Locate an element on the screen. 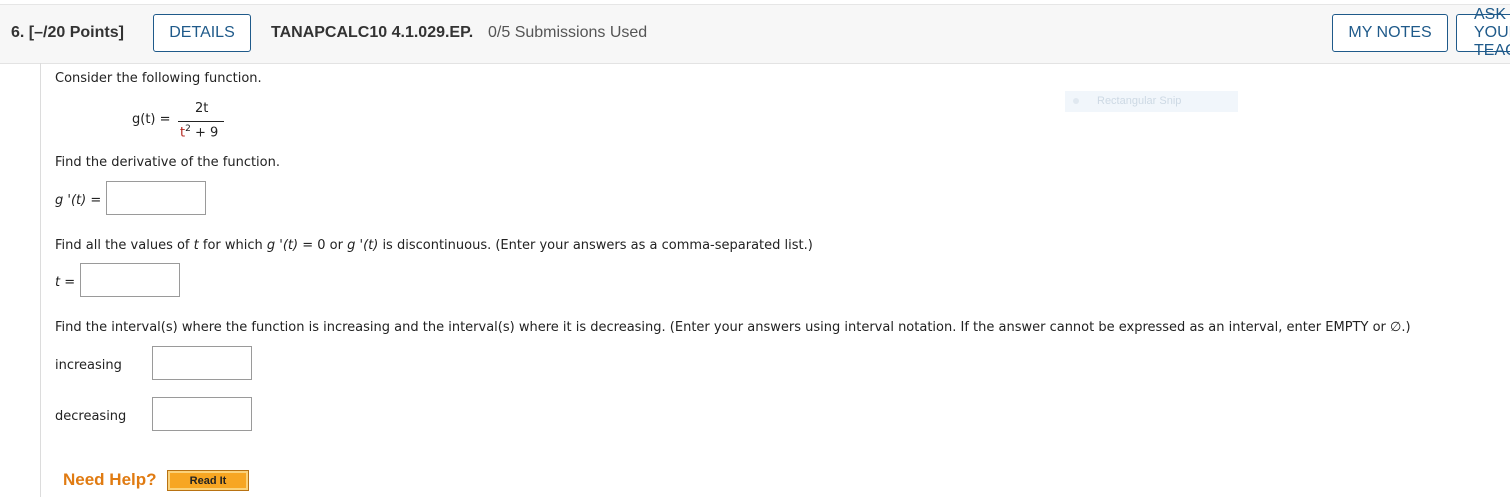 The height and width of the screenshot is (497, 1510). function-denominator: t2 + 9 is located at coordinates (199, 132).